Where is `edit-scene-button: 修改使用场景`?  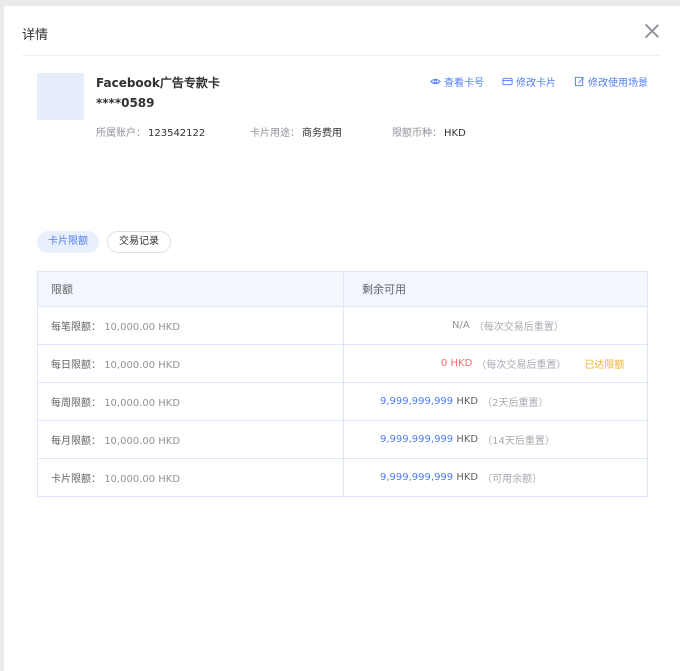
edit-scene-button: 修改使用场景 is located at coordinates (611, 81).